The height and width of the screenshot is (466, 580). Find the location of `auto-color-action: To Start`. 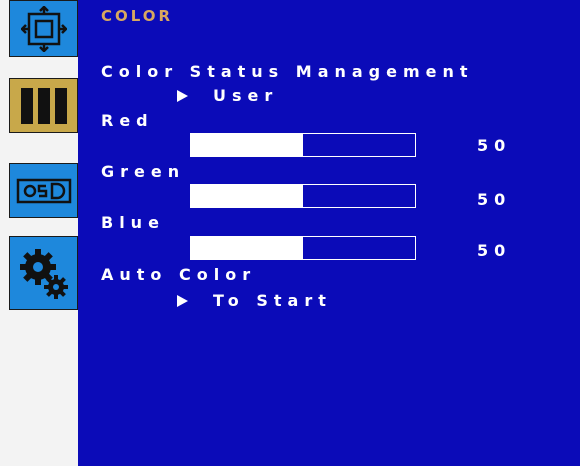

auto-color-action: To Start is located at coordinates (272, 301).